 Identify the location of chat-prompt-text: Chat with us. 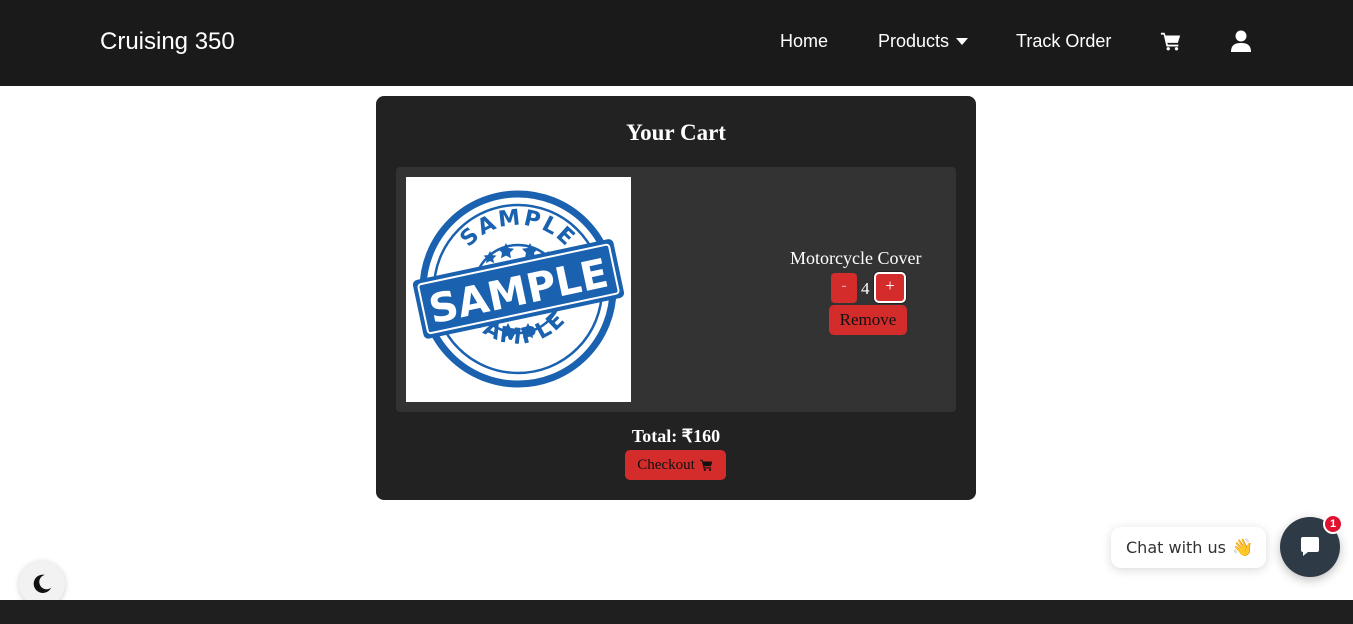
(1176, 547).